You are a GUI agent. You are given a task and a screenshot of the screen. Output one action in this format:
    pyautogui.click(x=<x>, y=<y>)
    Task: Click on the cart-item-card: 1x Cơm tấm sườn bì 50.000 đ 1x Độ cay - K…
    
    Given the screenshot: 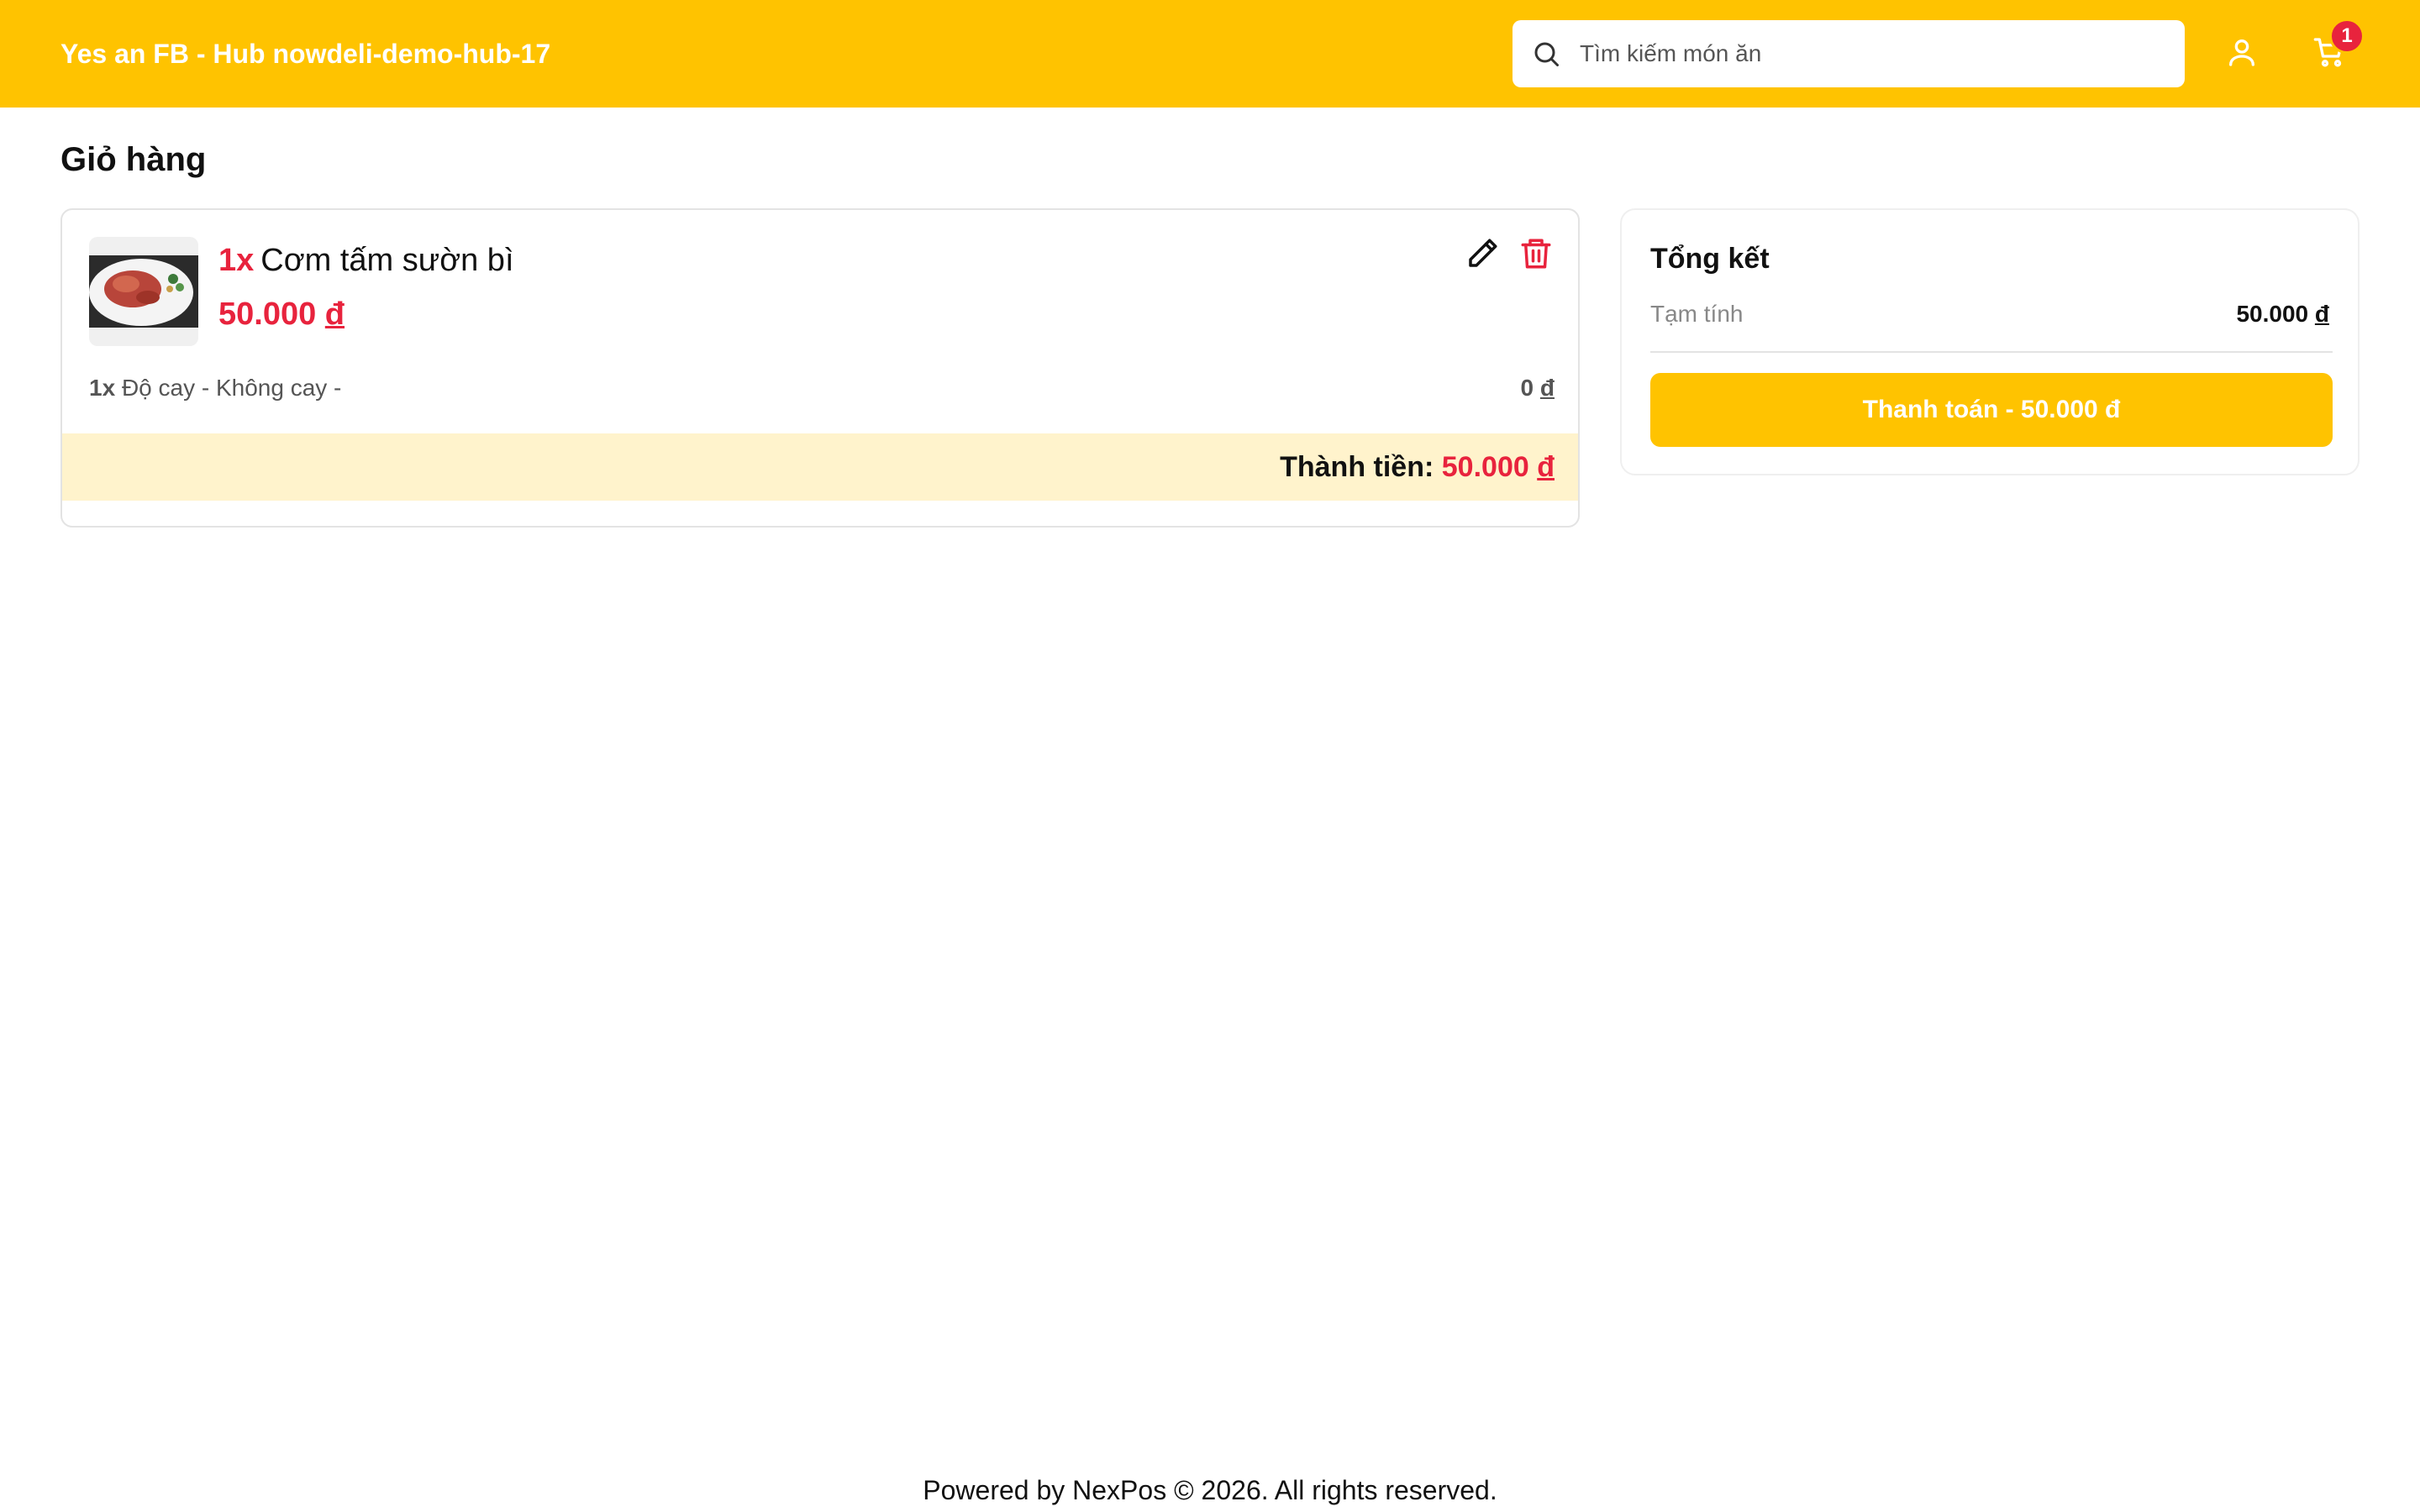 What is the action you would take?
    pyautogui.click(x=820, y=368)
    